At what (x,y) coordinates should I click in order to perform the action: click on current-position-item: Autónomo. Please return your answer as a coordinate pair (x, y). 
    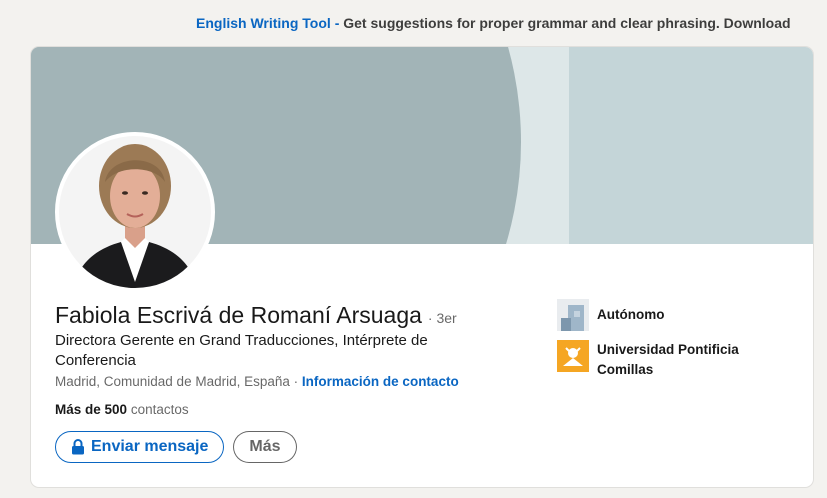
    Looking at the image, I should click on (677, 315).